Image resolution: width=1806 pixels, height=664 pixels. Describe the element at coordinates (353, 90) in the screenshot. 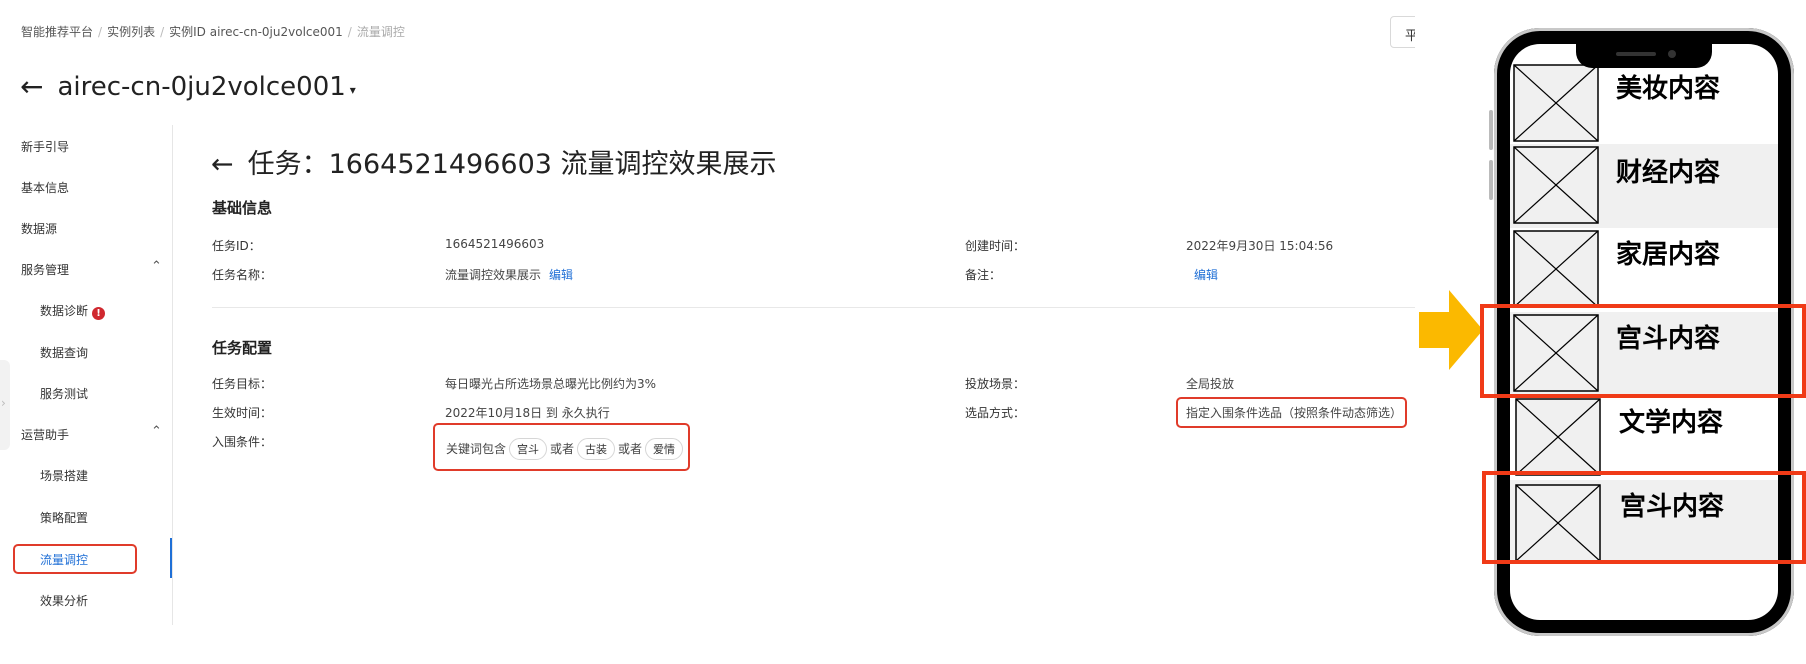

I see `dropdown-caret-icon: ▾` at that location.